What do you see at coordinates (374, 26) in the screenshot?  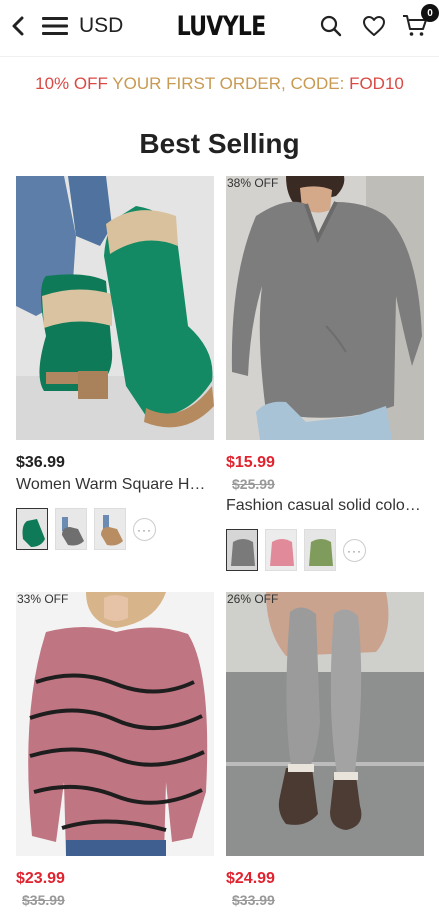 I see `heart-icon` at bounding box center [374, 26].